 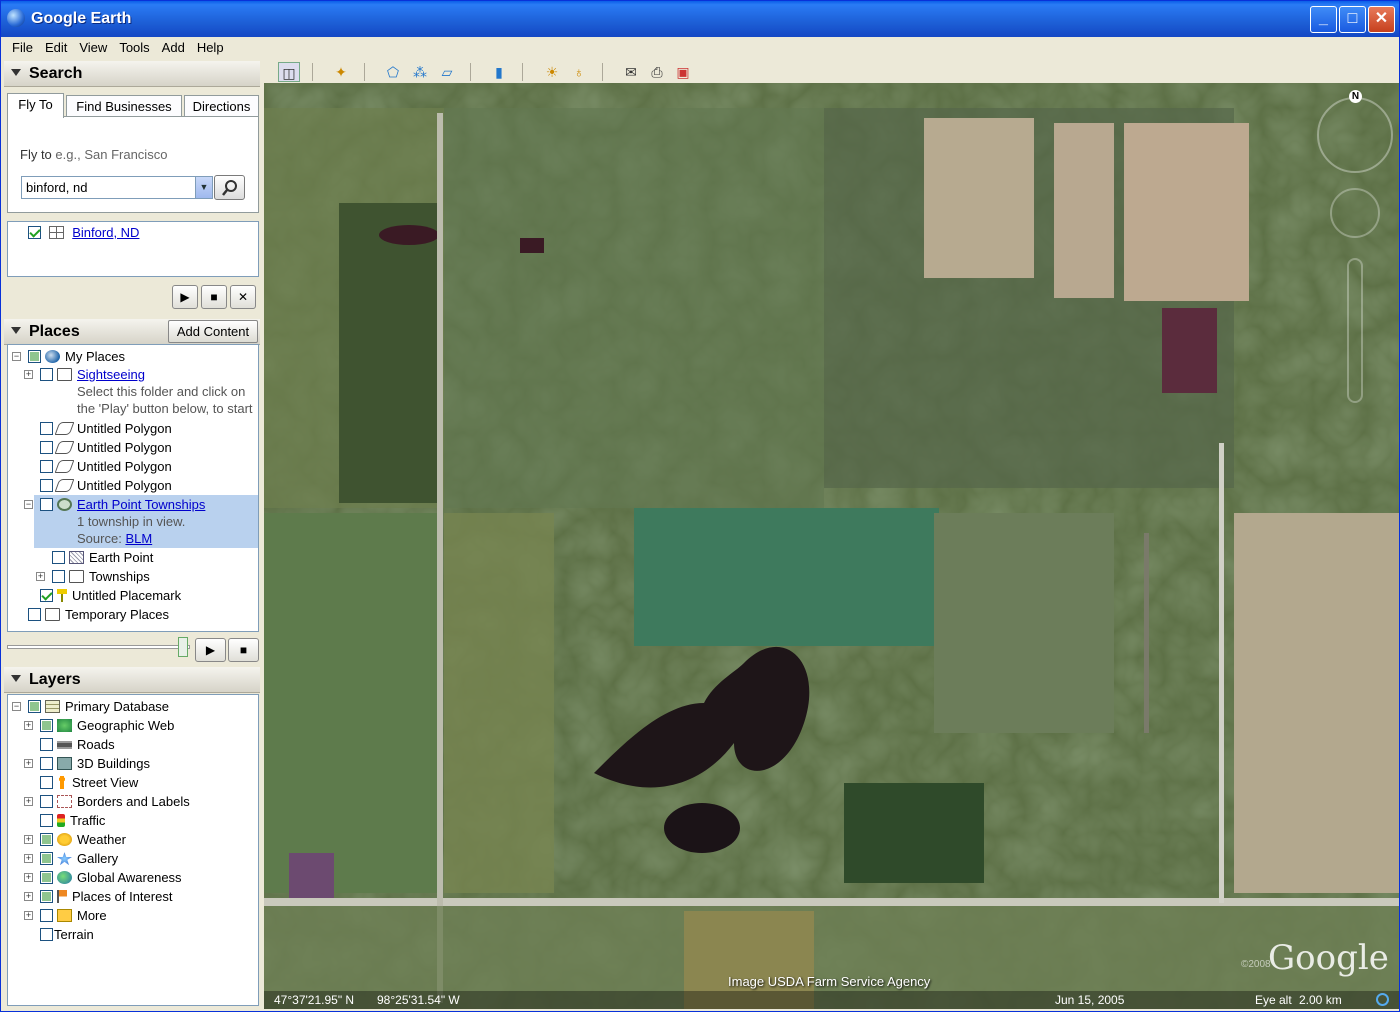 I want to click on result-item: Binford, ND, so click(x=83, y=232).